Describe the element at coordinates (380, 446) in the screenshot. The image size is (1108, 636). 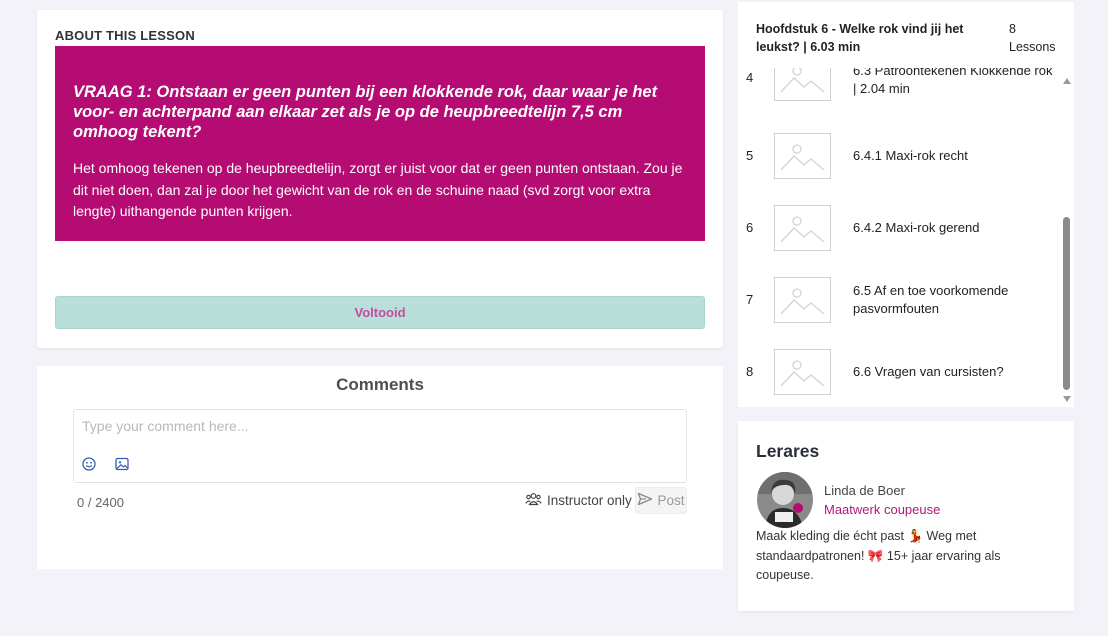
I see `comment-box` at that location.